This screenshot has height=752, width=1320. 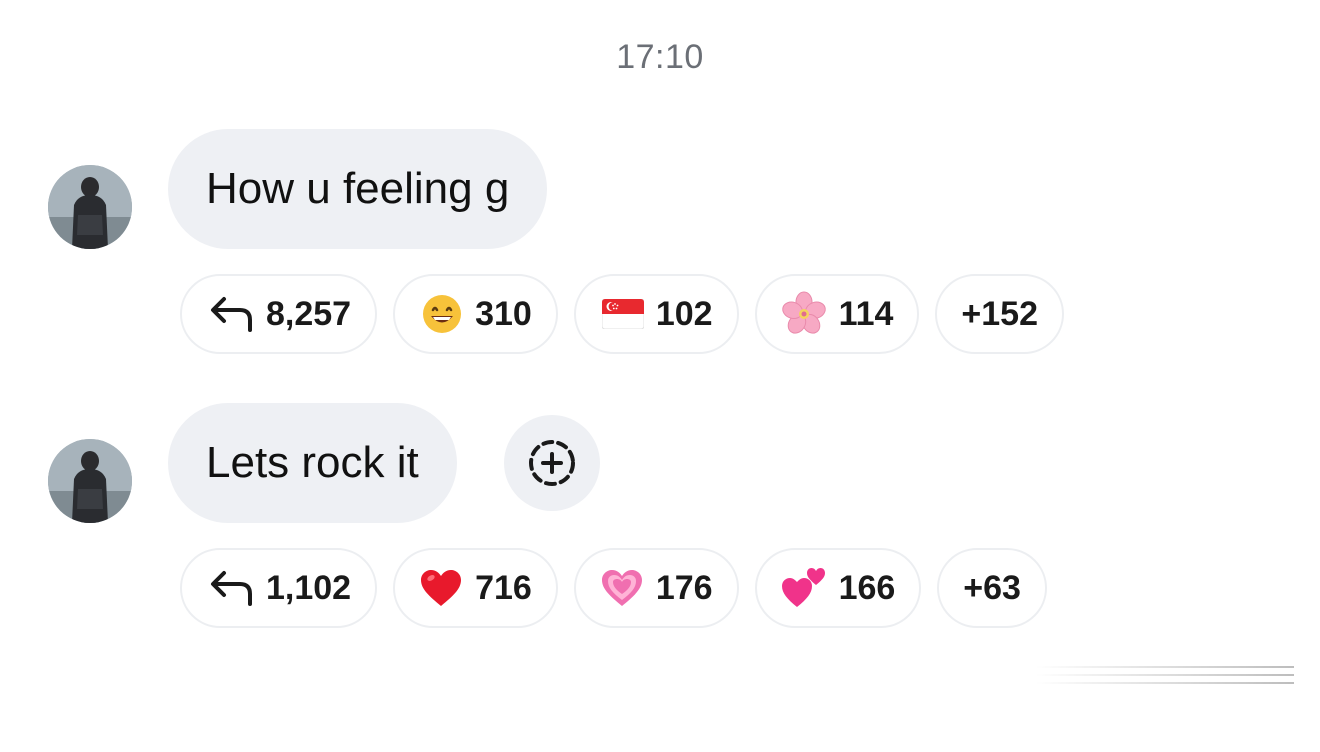 I want to click on message-timestamp: 17:10, so click(x=660, y=57).